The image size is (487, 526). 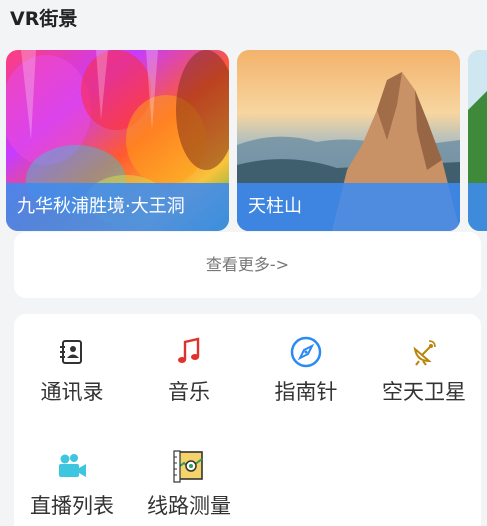 I want to click on tool-compass: 指南针, so click(x=306, y=370).